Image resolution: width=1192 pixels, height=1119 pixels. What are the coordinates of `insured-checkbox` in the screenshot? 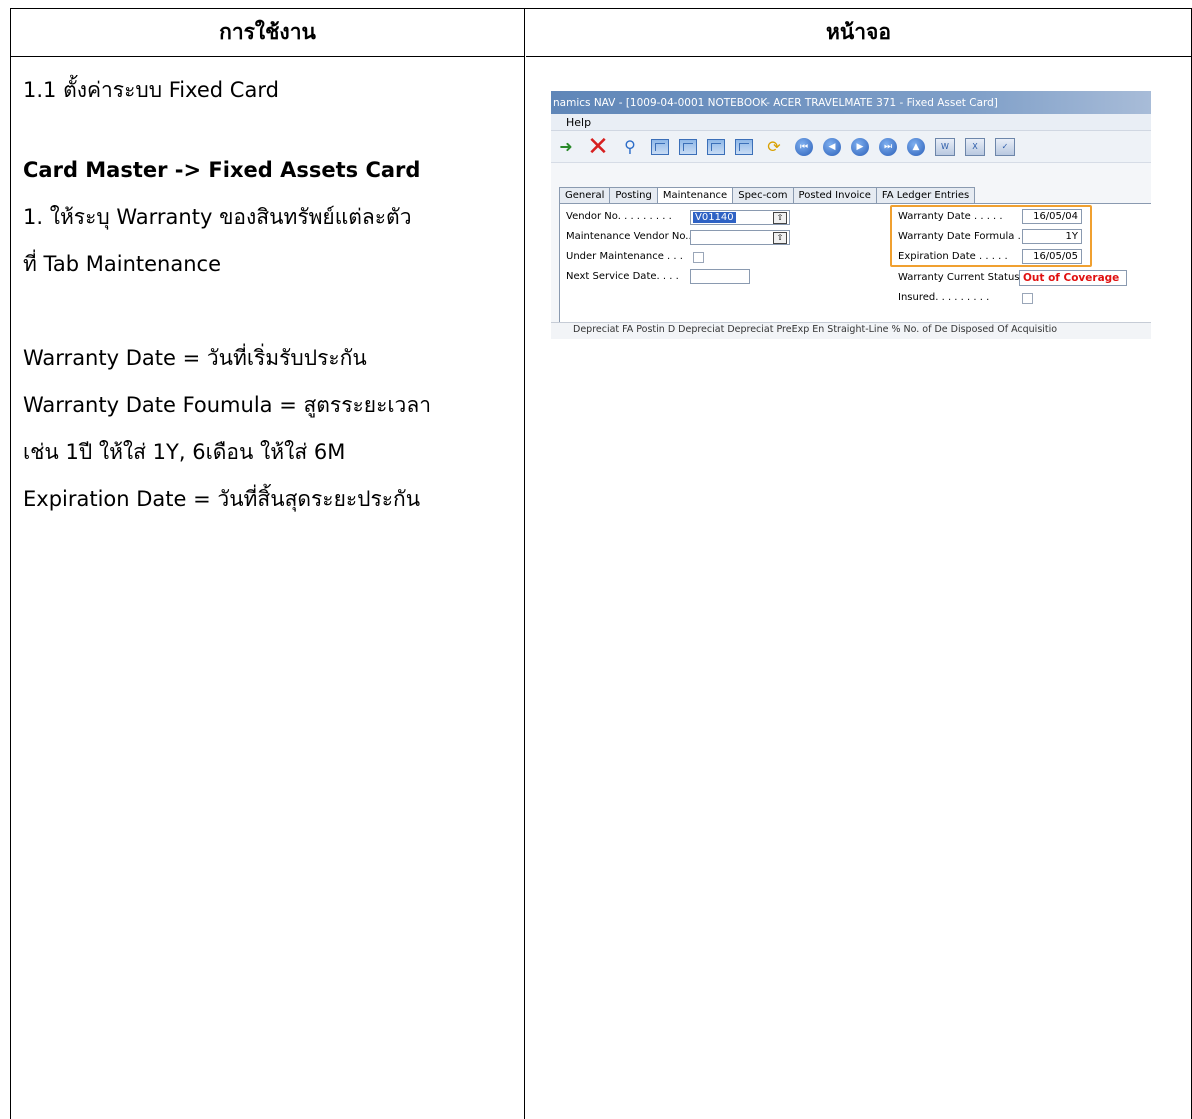 It's located at (1027, 298).